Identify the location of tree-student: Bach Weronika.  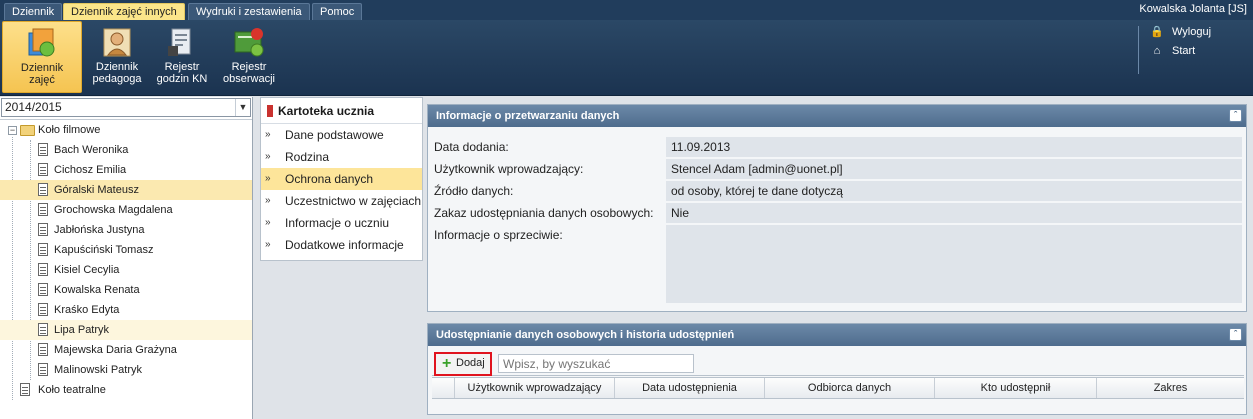
(126, 150).